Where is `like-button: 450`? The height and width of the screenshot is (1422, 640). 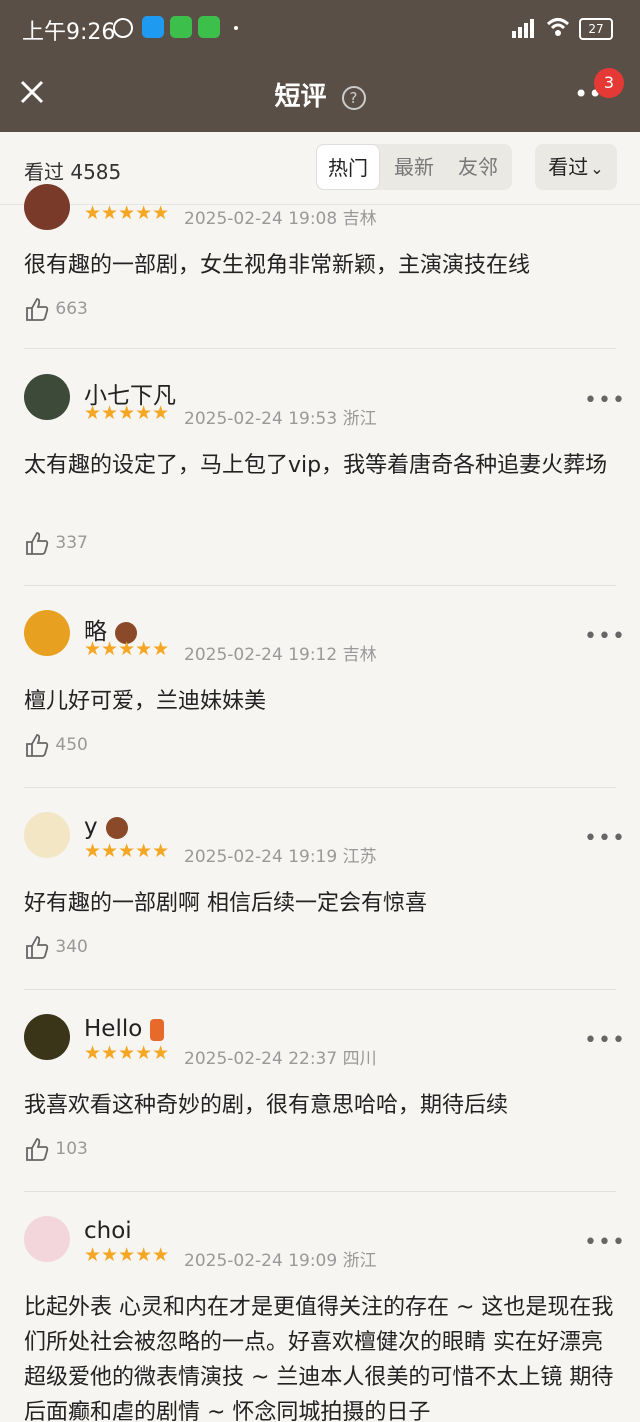 like-button: 450 is located at coordinates (56, 745).